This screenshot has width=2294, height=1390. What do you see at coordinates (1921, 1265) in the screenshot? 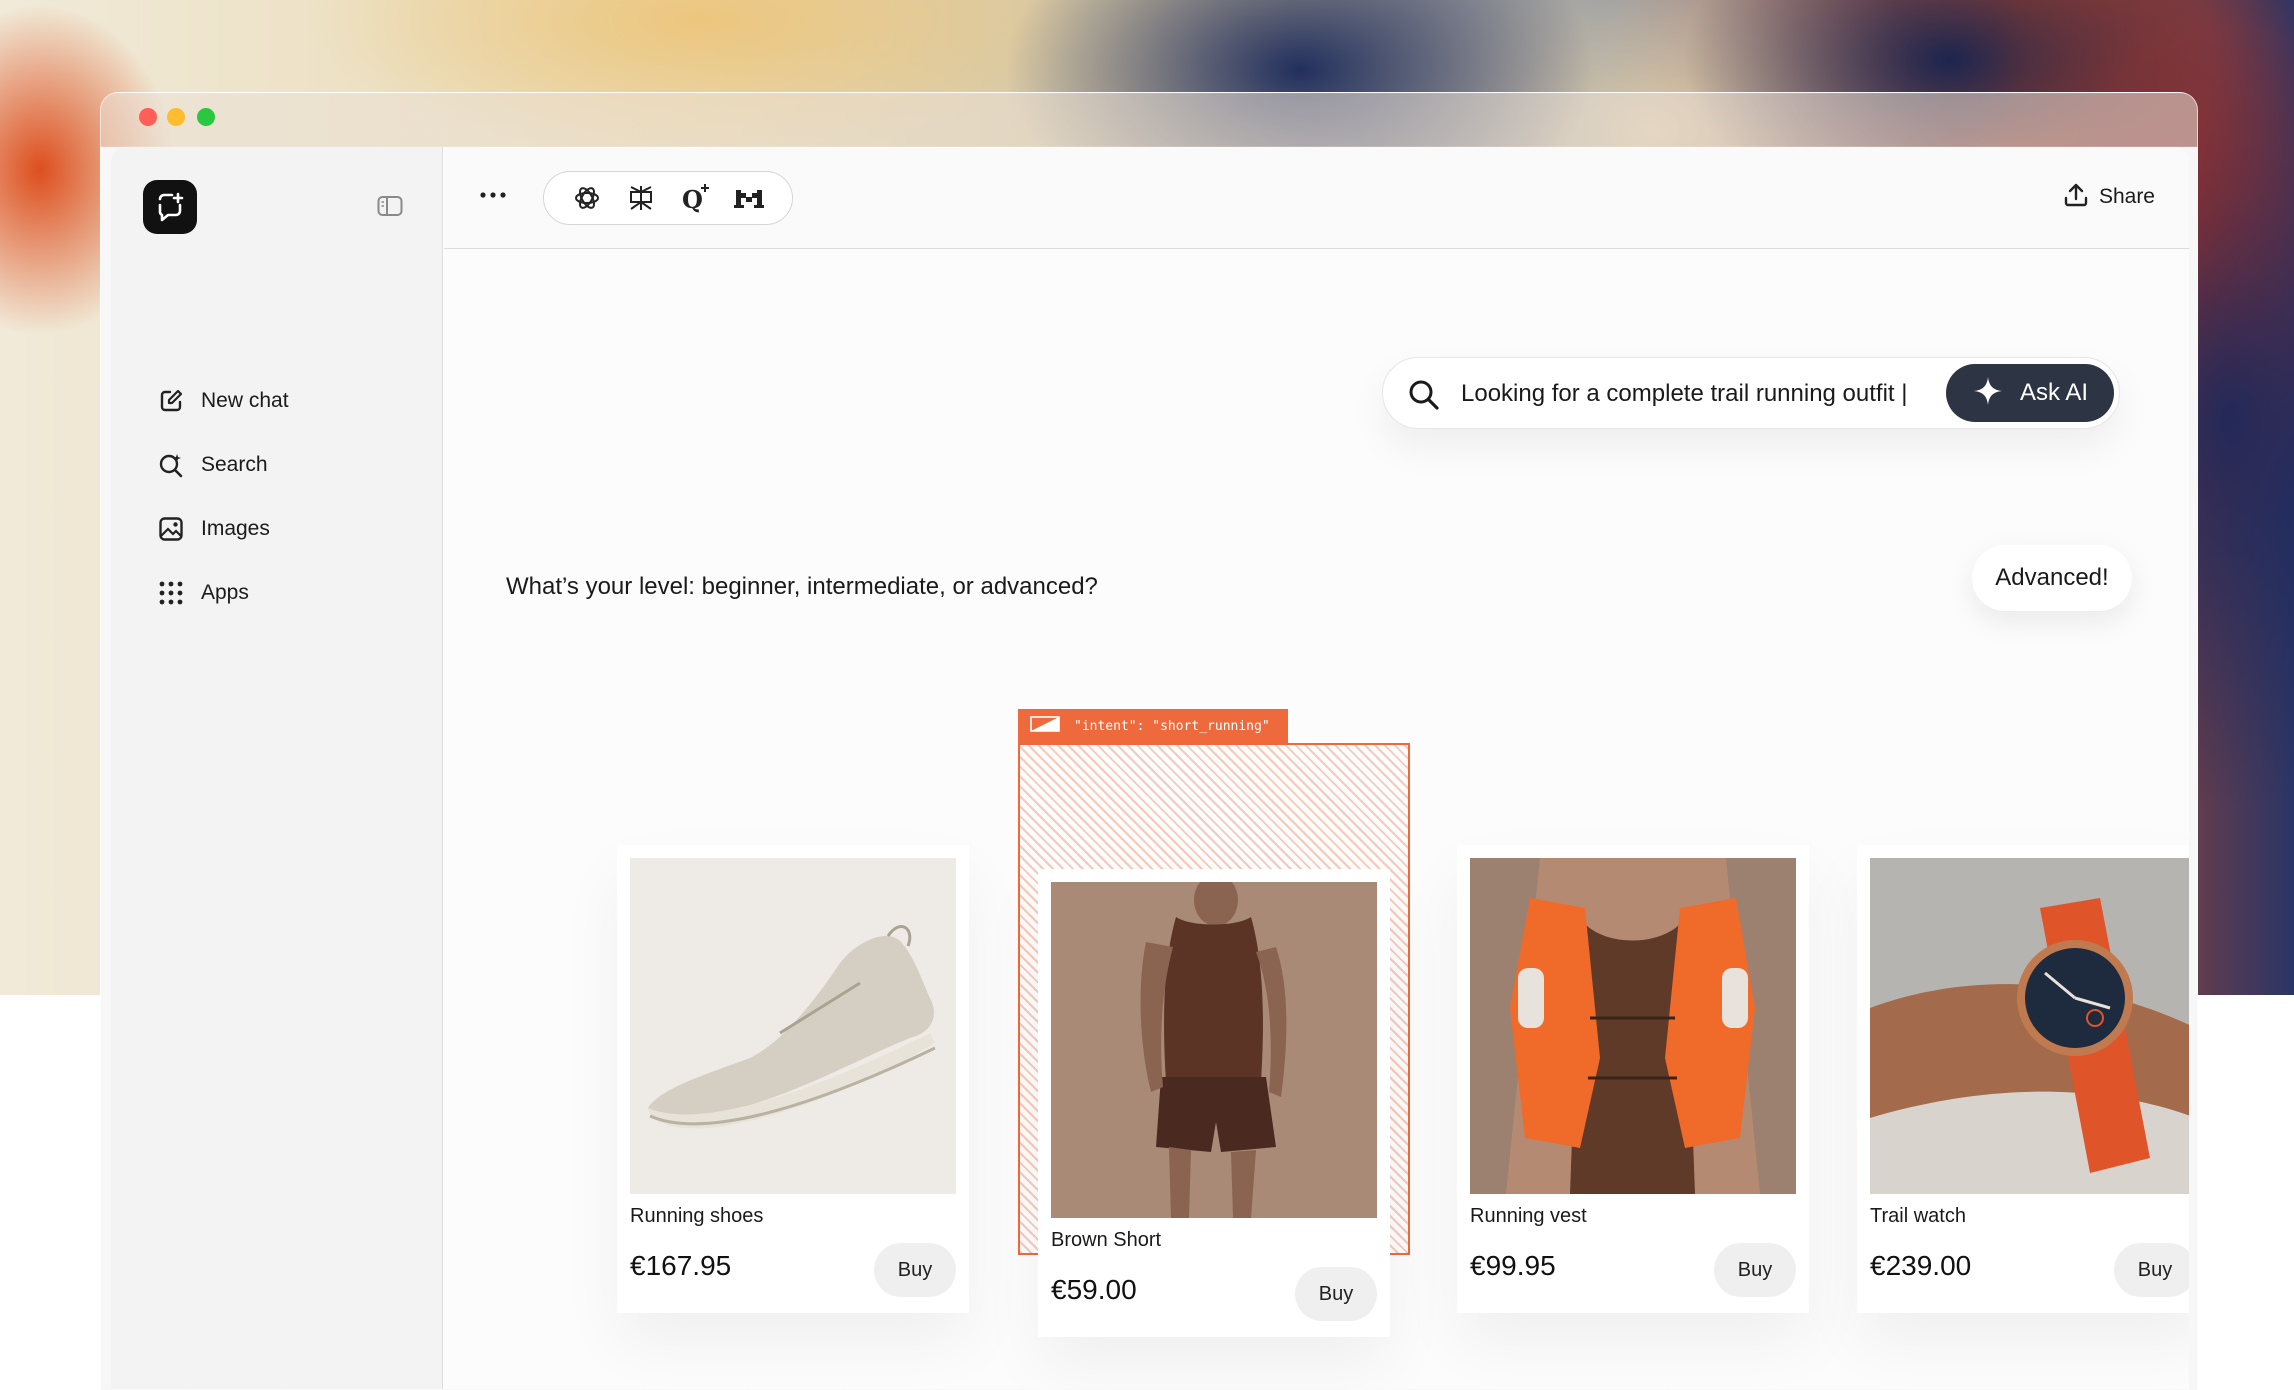
I see `product-price: €239.00` at bounding box center [1921, 1265].